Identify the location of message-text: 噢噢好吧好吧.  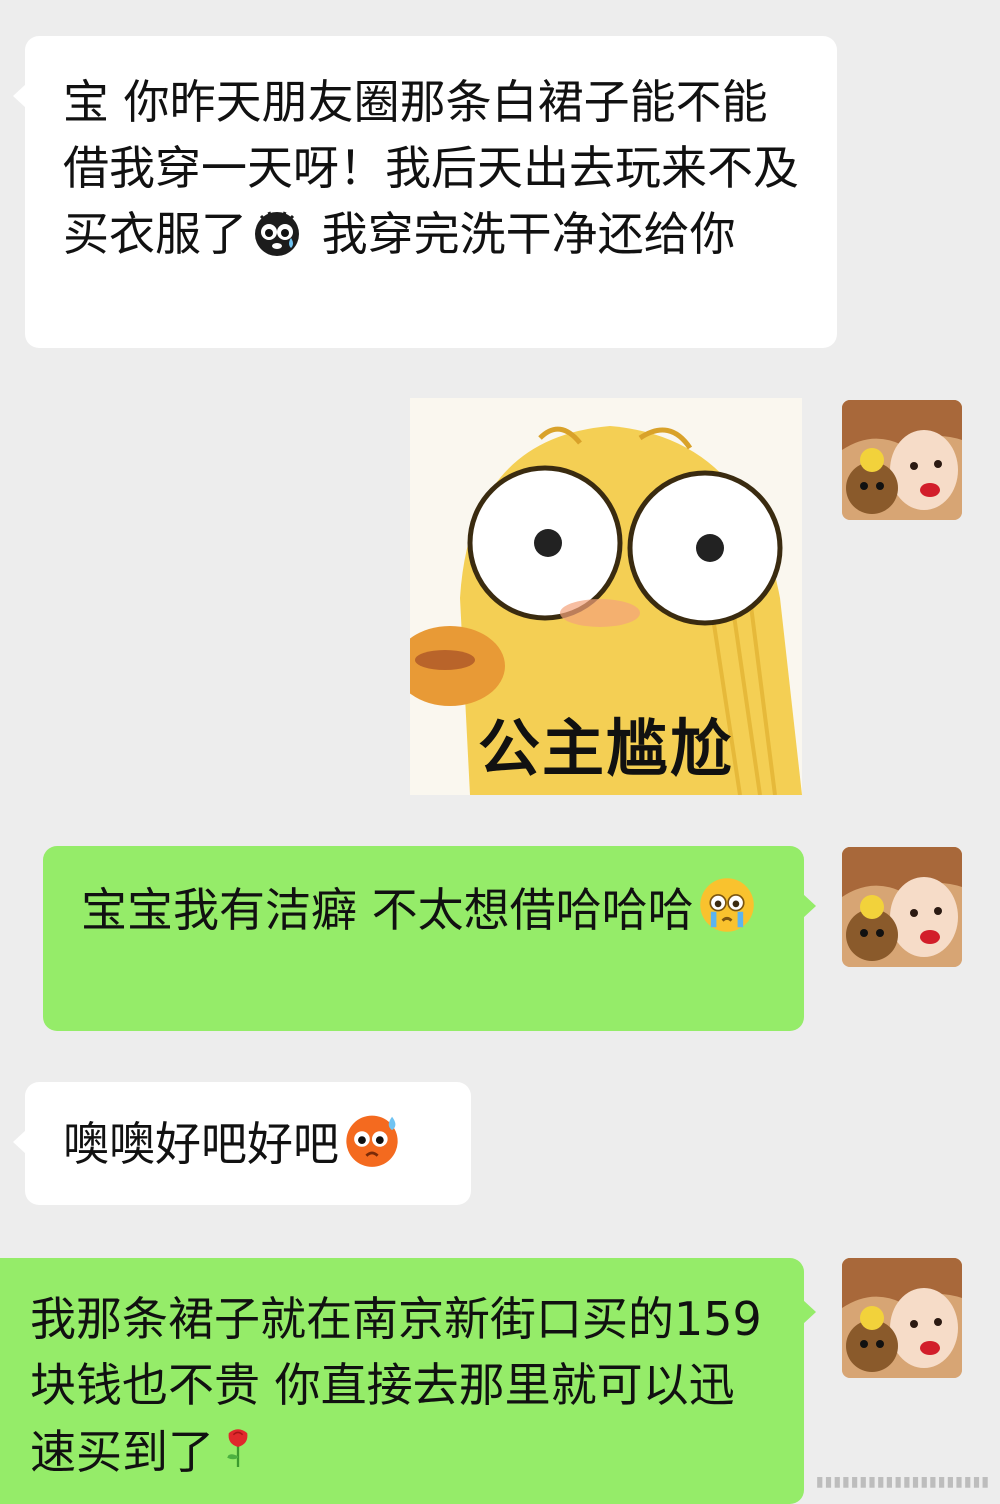
(201, 1144).